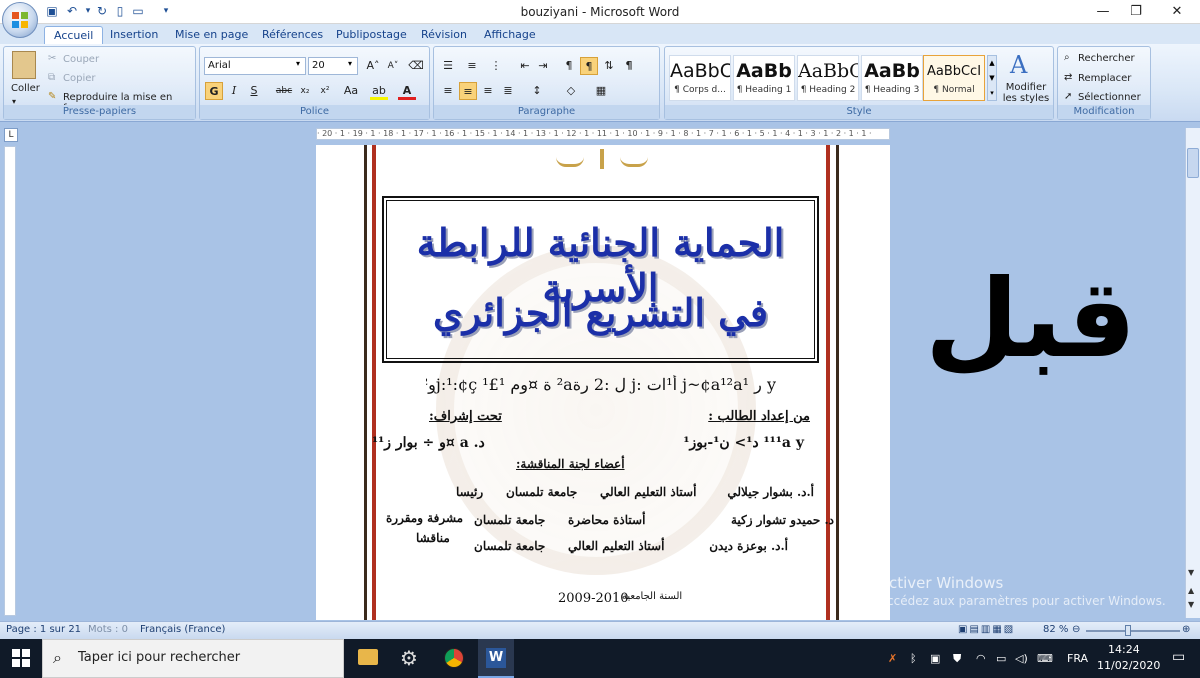 The width and height of the screenshot is (1200, 678). What do you see at coordinates (1077, 658) in the screenshot?
I see `input-language: FRA` at bounding box center [1077, 658].